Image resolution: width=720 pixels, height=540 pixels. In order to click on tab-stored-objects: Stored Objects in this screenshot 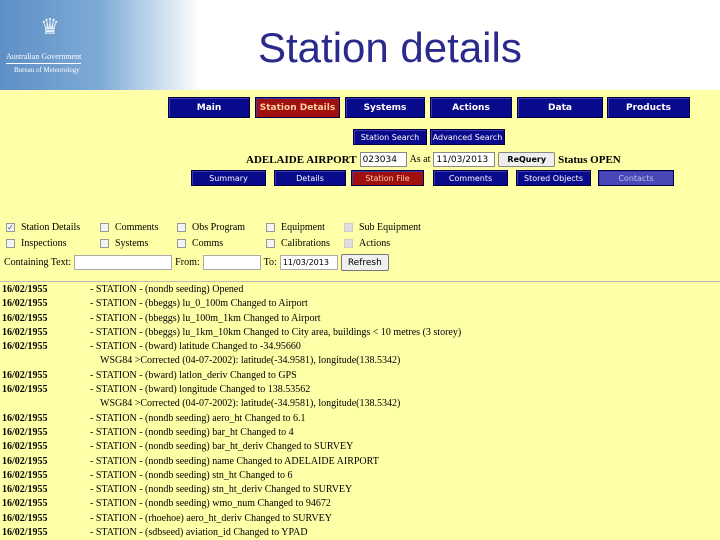, I will do `click(553, 178)`.